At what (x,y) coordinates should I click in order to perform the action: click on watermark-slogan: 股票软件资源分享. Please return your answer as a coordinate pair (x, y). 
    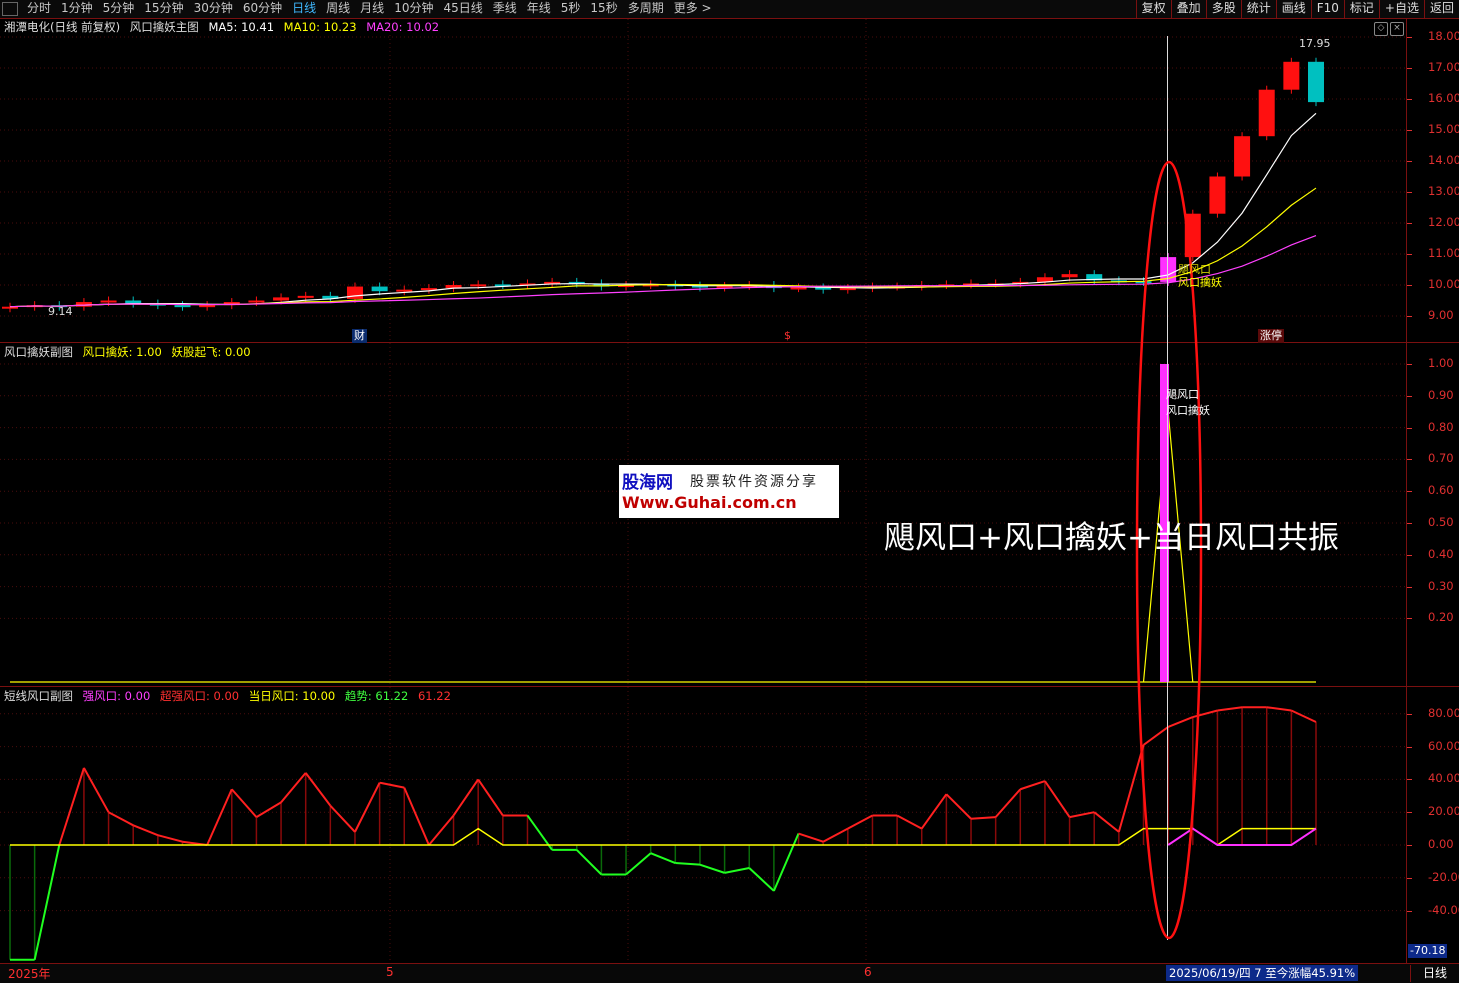
    Looking at the image, I should click on (754, 482).